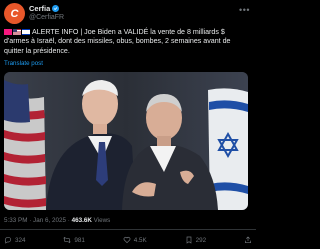 This screenshot has height=249, width=320. I want to click on us-flag-background, so click(25, 145).